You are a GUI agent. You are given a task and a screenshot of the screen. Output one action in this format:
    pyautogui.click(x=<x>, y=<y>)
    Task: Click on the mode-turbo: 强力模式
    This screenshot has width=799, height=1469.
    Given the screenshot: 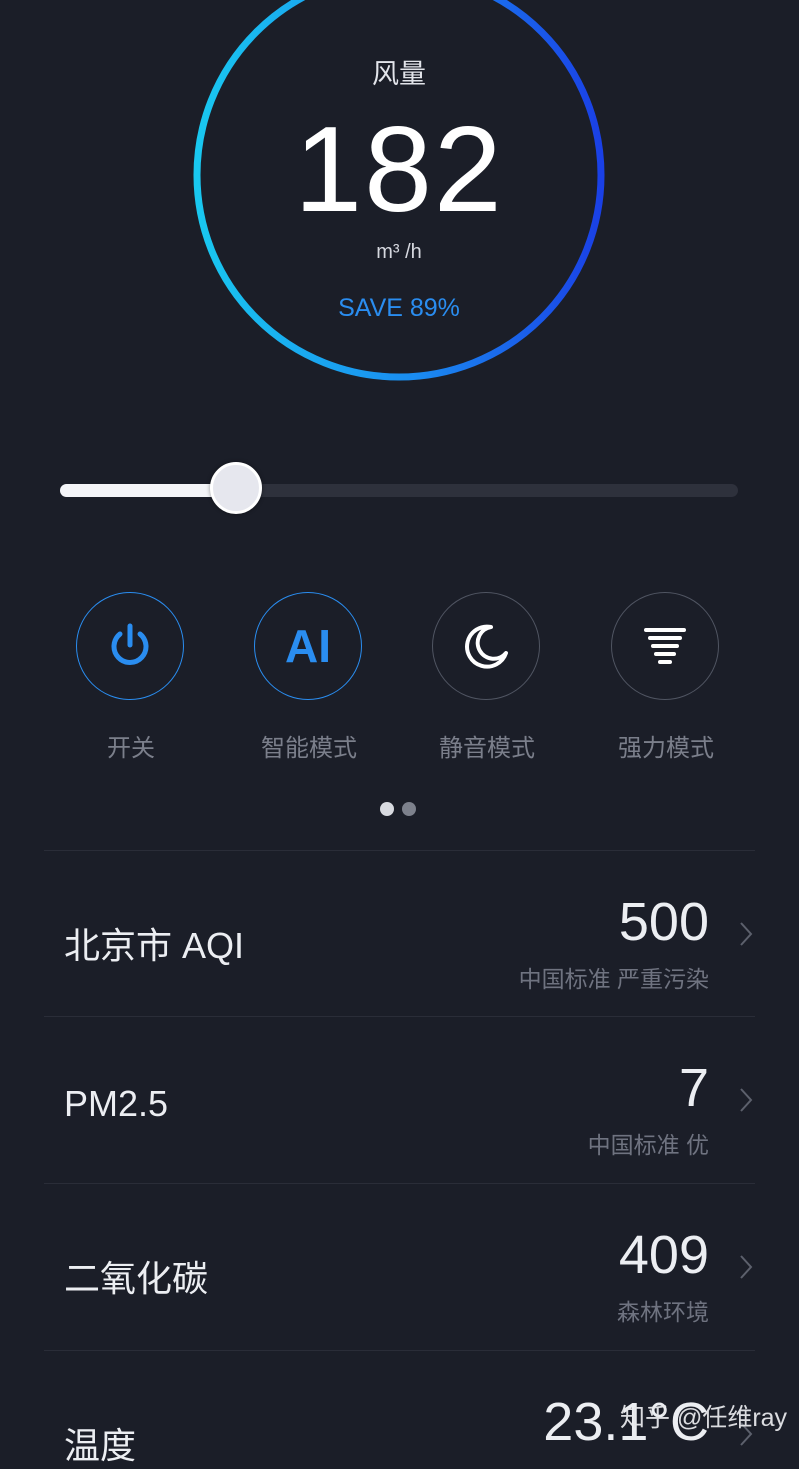 What is the action you would take?
    pyautogui.click(x=666, y=677)
    